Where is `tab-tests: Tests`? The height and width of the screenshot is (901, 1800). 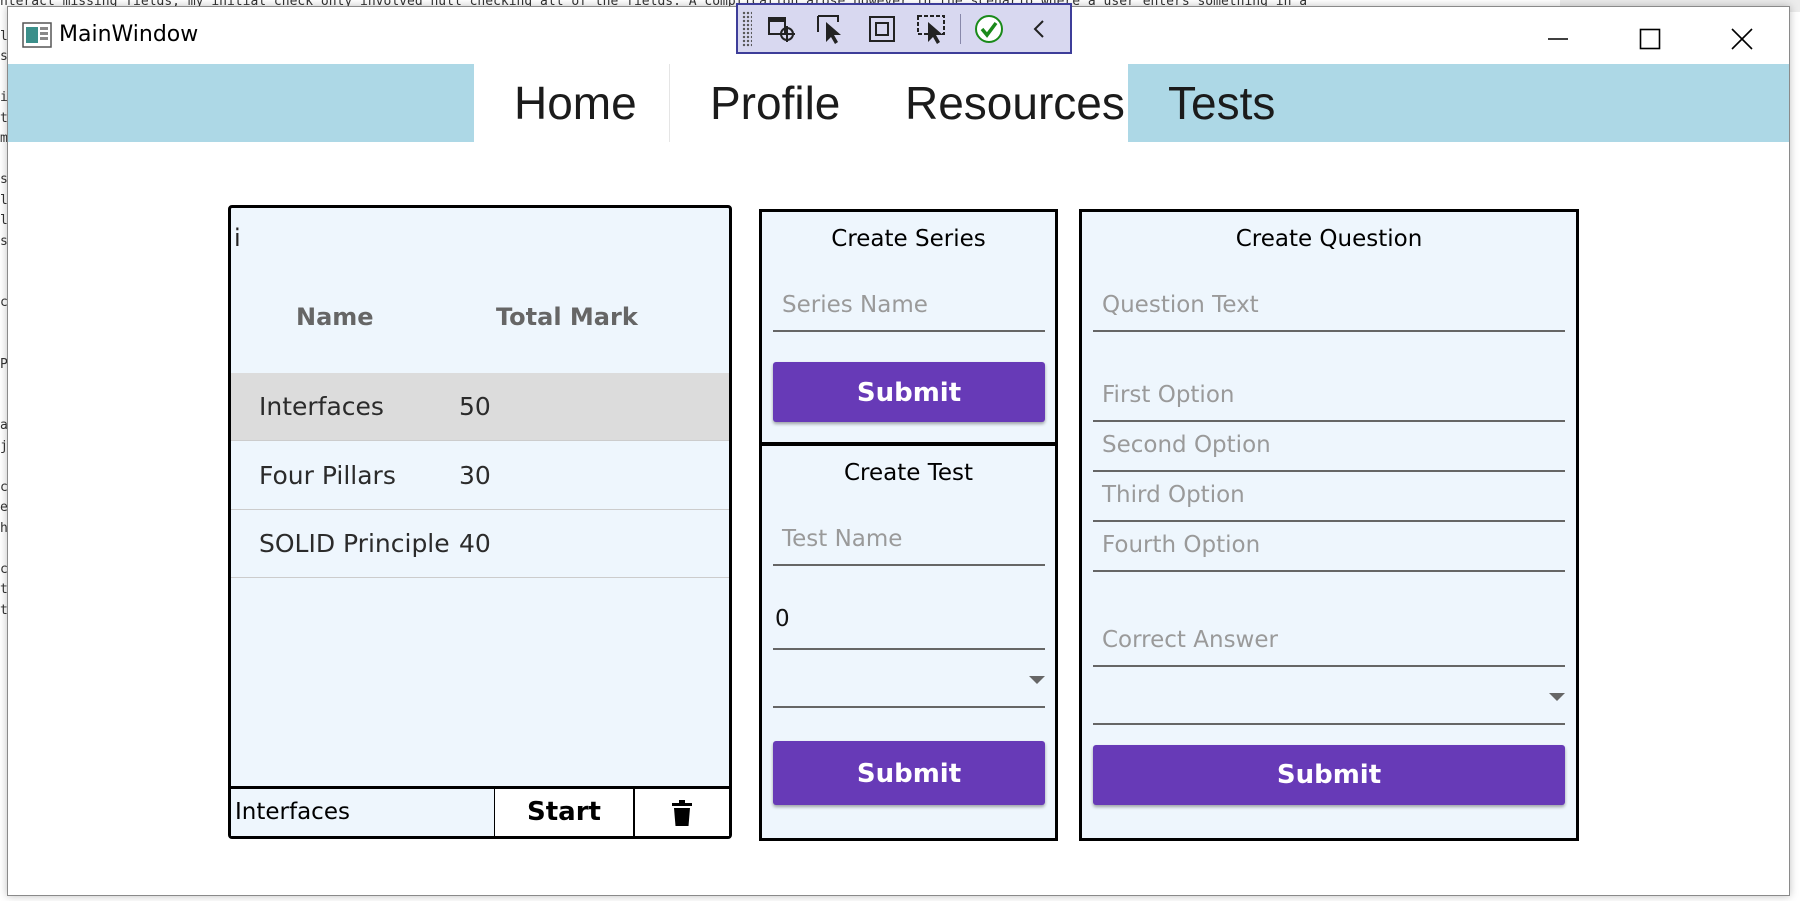 tab-tests: Tests is located at coordinates (1215, 103).